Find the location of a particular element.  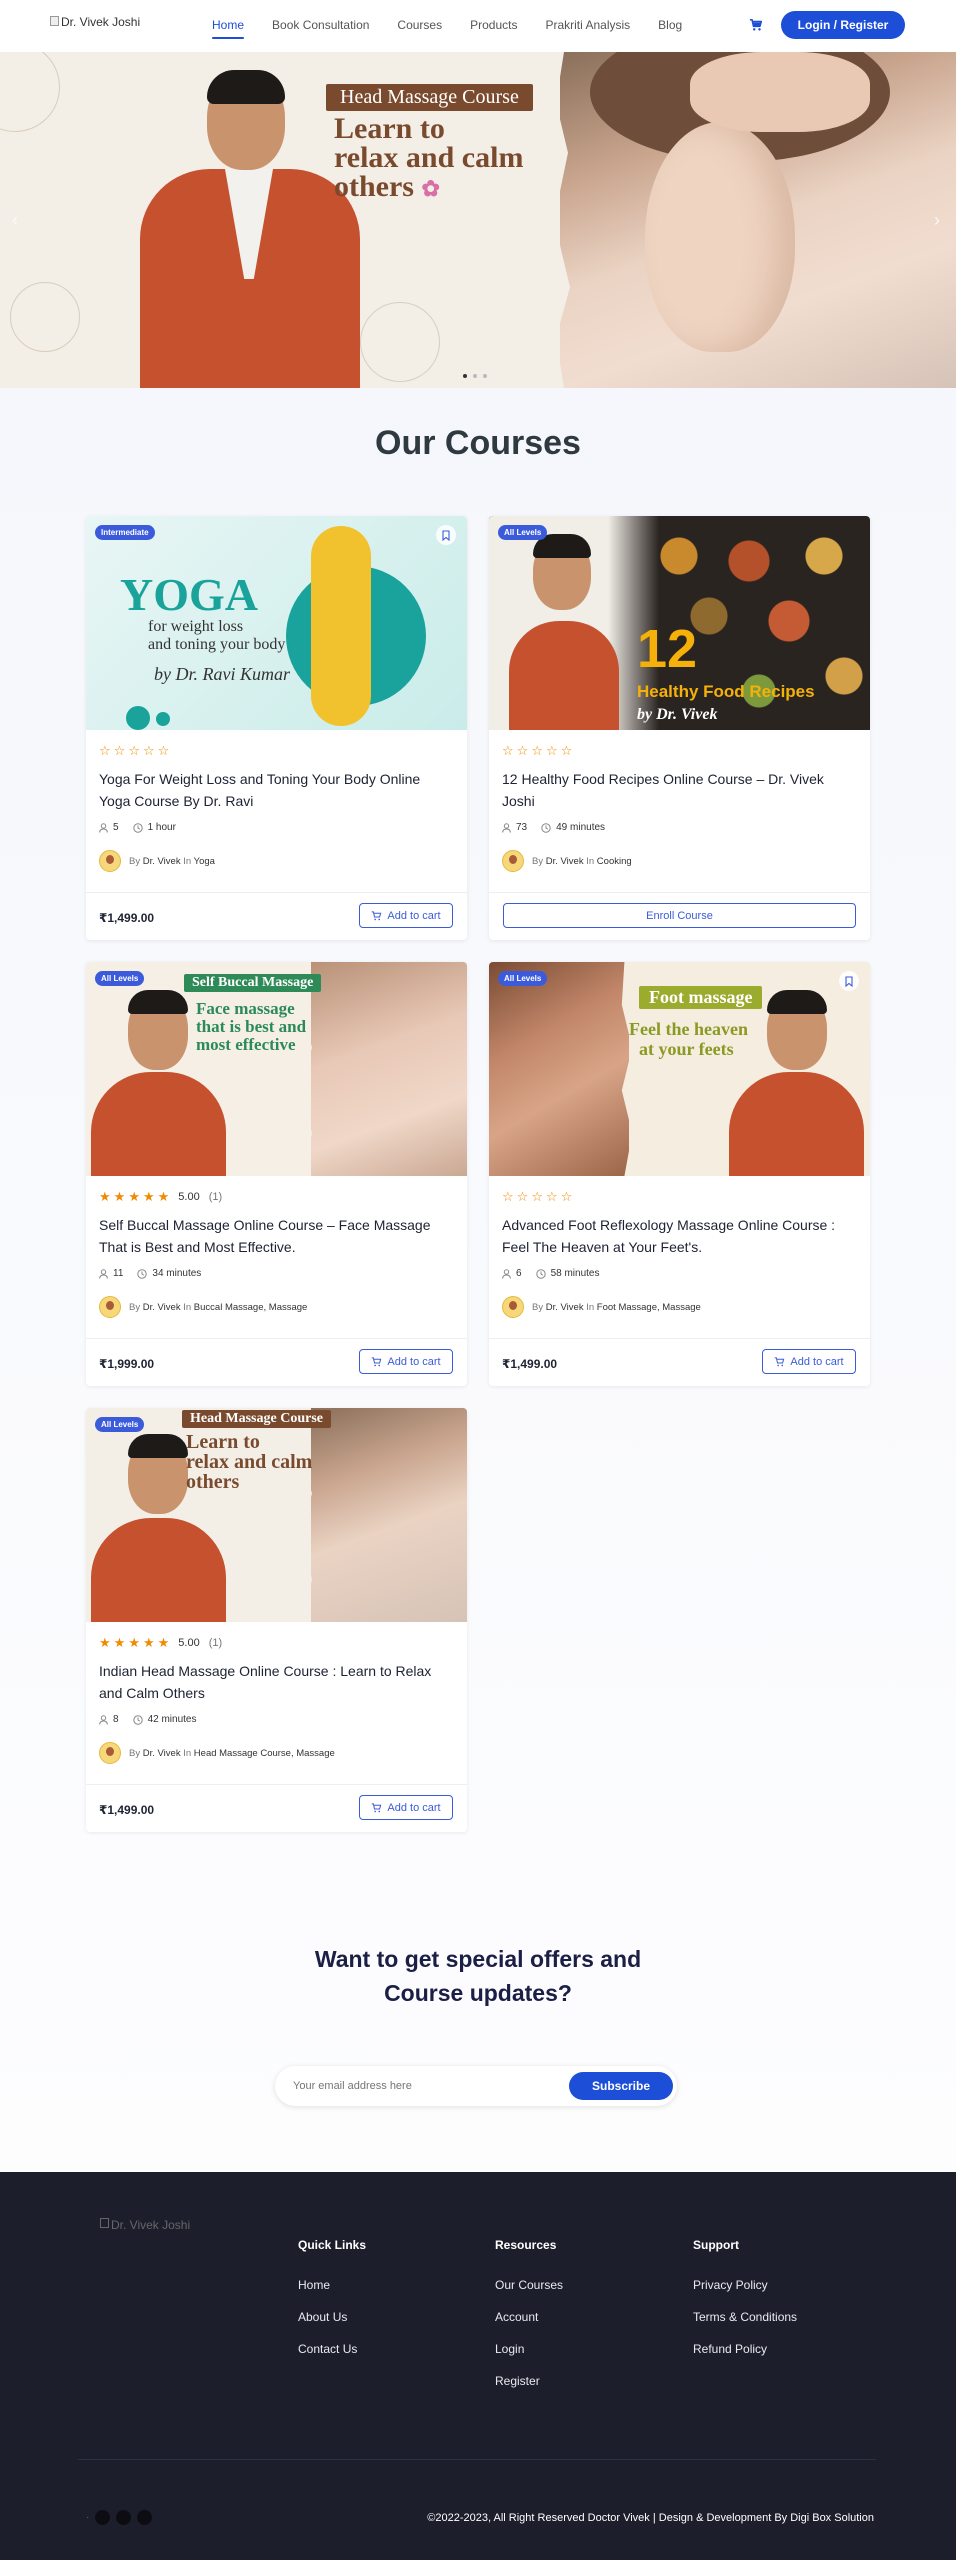

enroll-course-button: Enroll Course is located at coordinates (679, 915).